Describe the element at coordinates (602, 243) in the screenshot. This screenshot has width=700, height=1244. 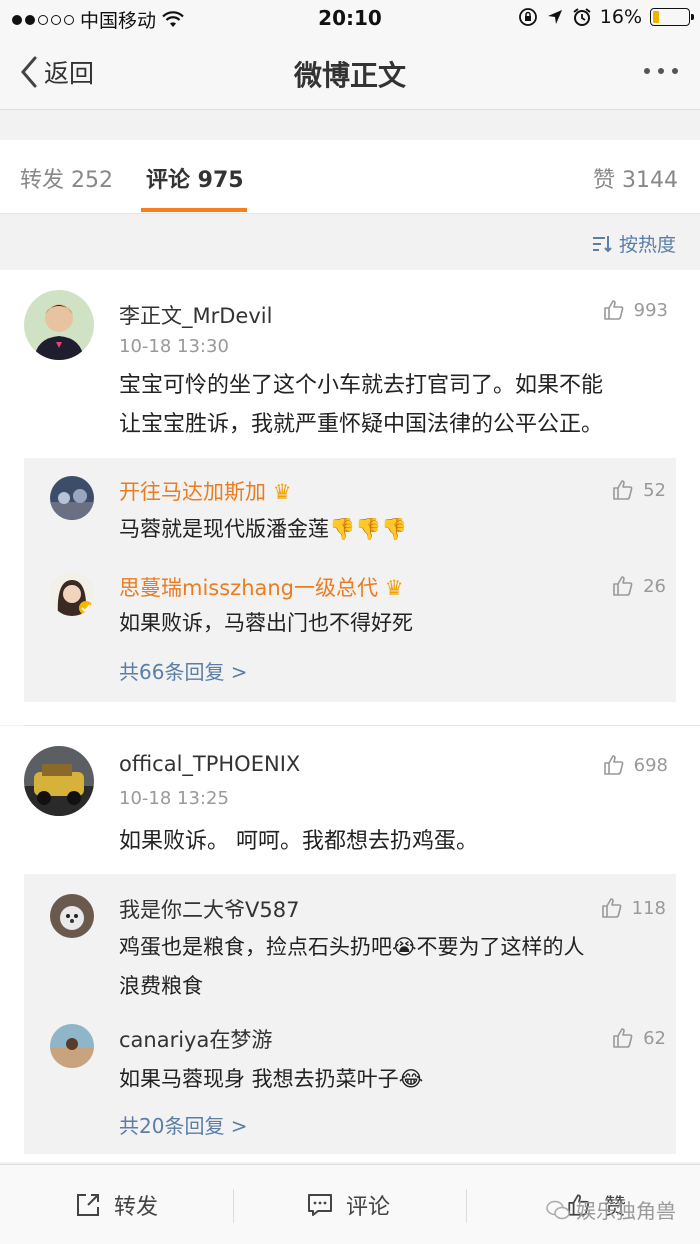
I see `sort-icon` at that location.